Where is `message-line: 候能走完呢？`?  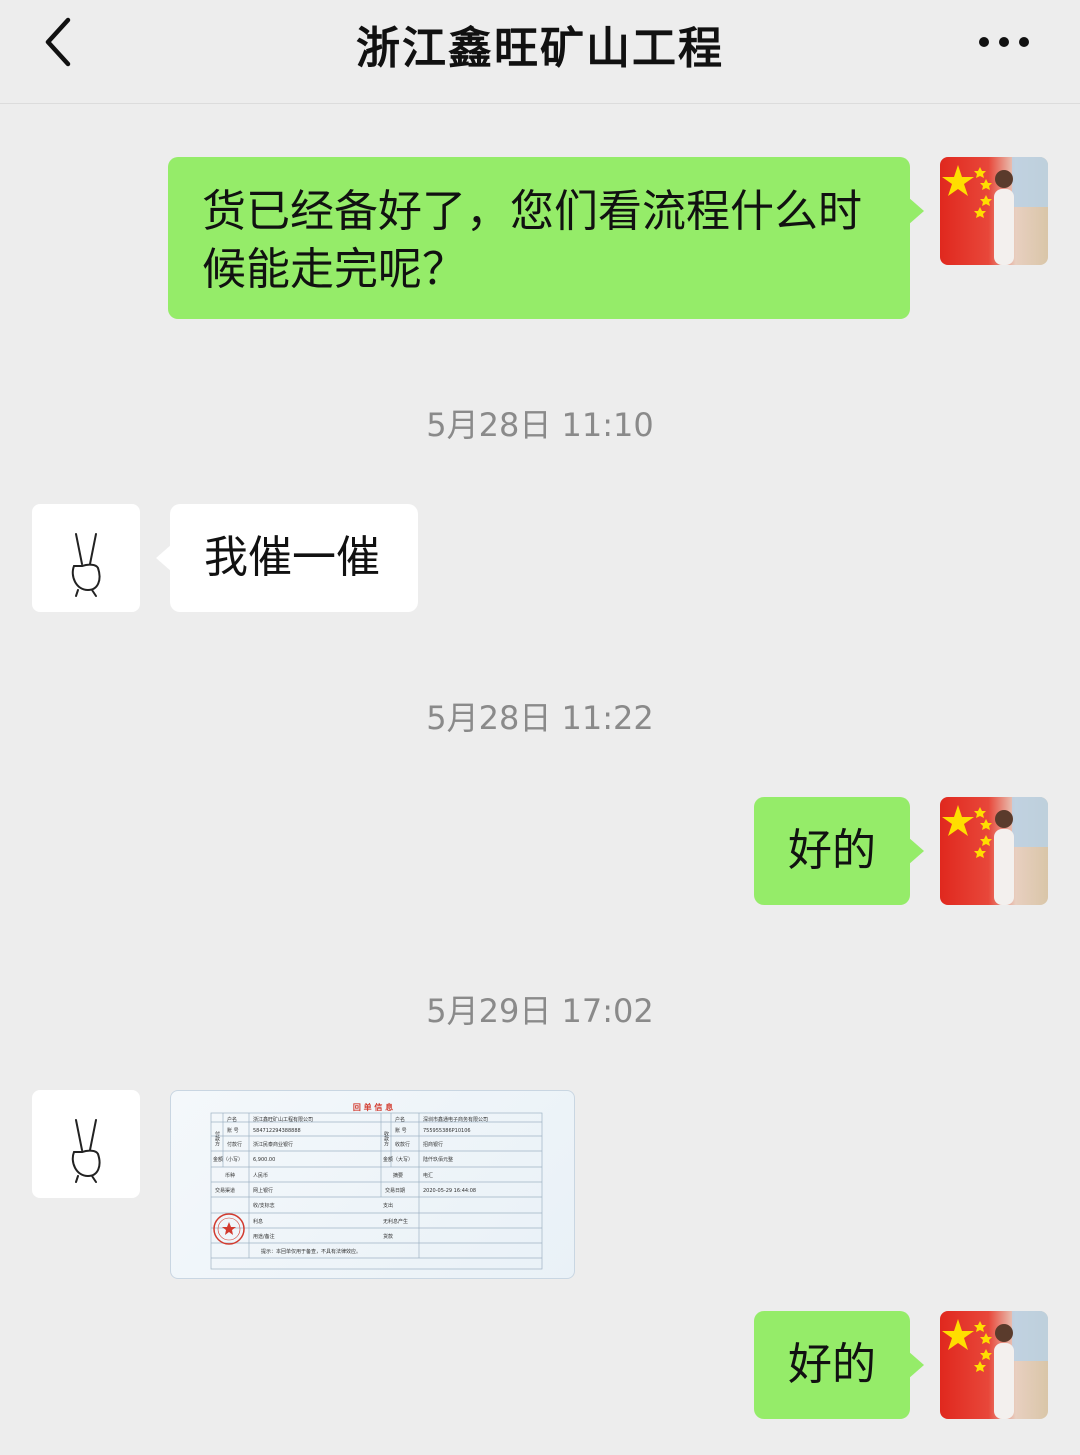
message-line: 候能走完呢？ is located at coordinates (334, 269).